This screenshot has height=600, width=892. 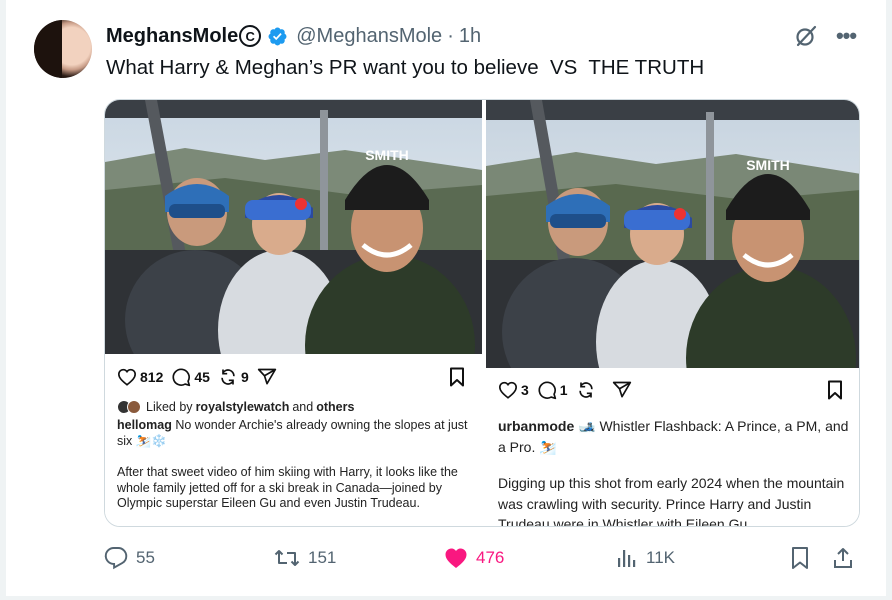 What do you see at coordinates (536, 426) in the screenshot?
I see `caption-user-right: urbanmode` at bounding box center [536, 426].